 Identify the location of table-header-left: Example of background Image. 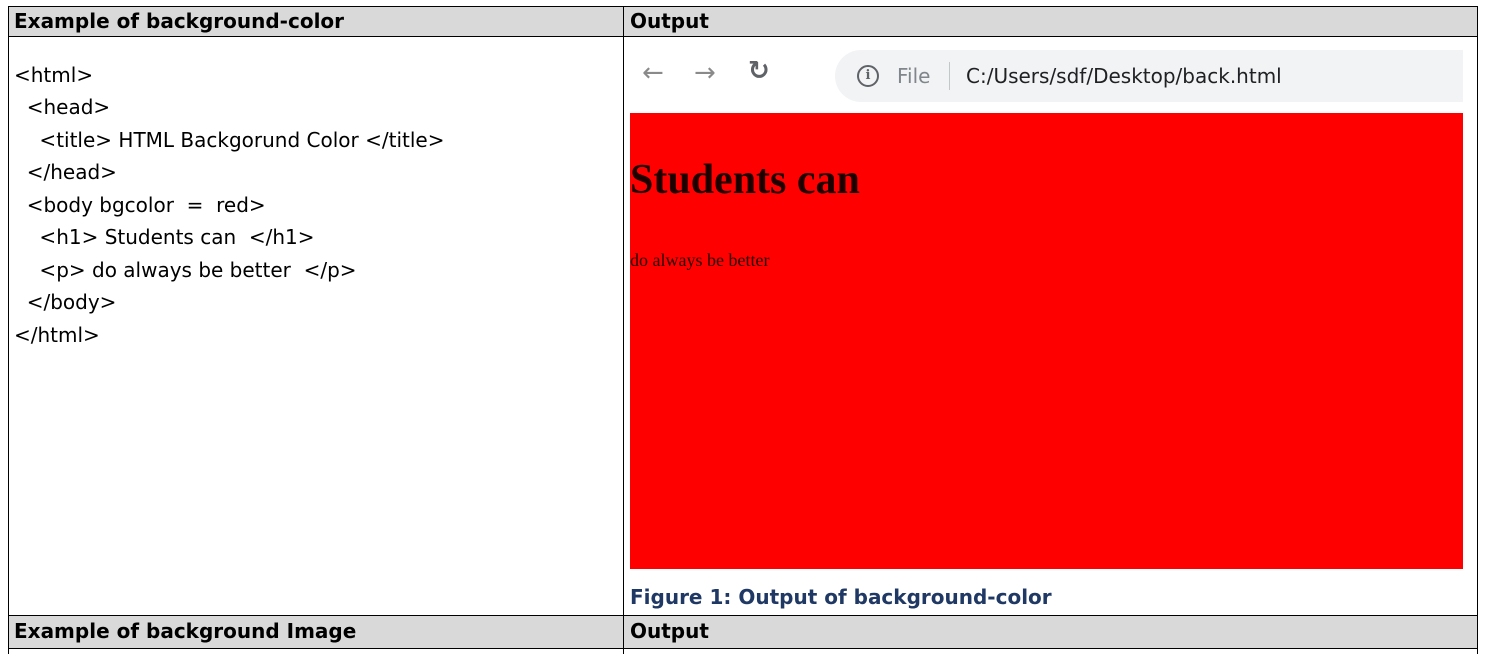
(315, 632).